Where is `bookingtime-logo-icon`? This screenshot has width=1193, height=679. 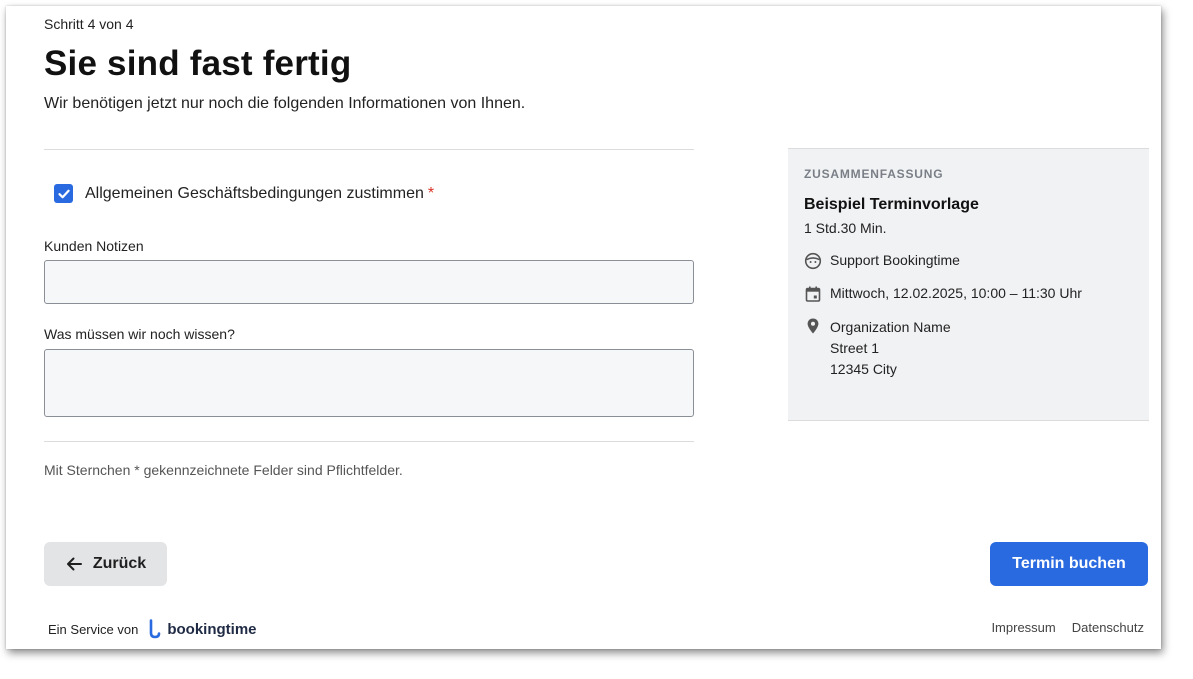 bookingtime-logo-icon is located at coordinates (155, 629).